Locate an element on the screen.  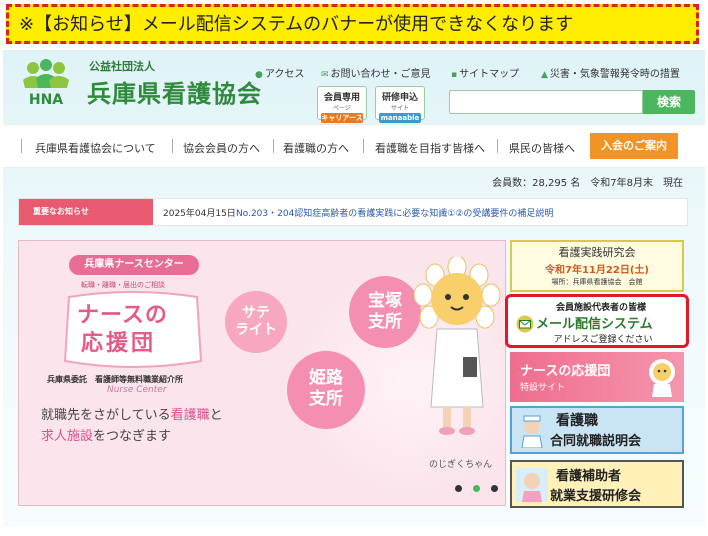
research-banner: 看護実践研究会 令和7年11月22日(土) 場所：兵庫県看護協会 会館 is located at coordinates (597, 266).